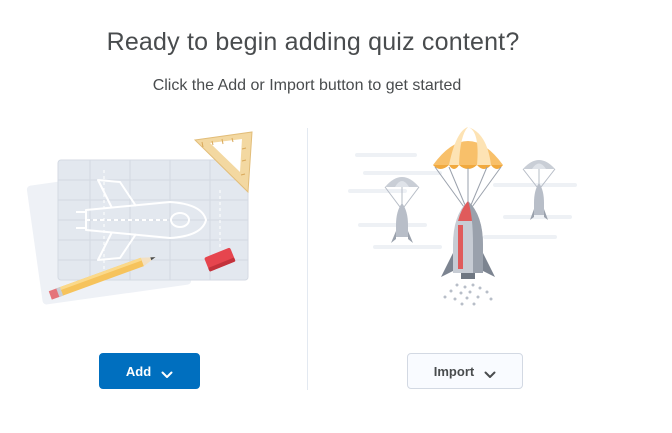  I want to click on page-title: Ready to begin adding quiz content?, so click(313, 42).